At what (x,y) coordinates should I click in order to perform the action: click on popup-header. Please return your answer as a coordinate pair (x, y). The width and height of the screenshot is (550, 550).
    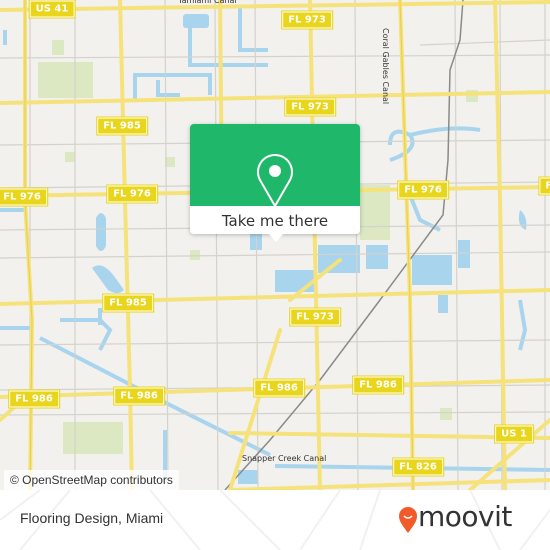
    Looking at the image, I should click on (275, 166).